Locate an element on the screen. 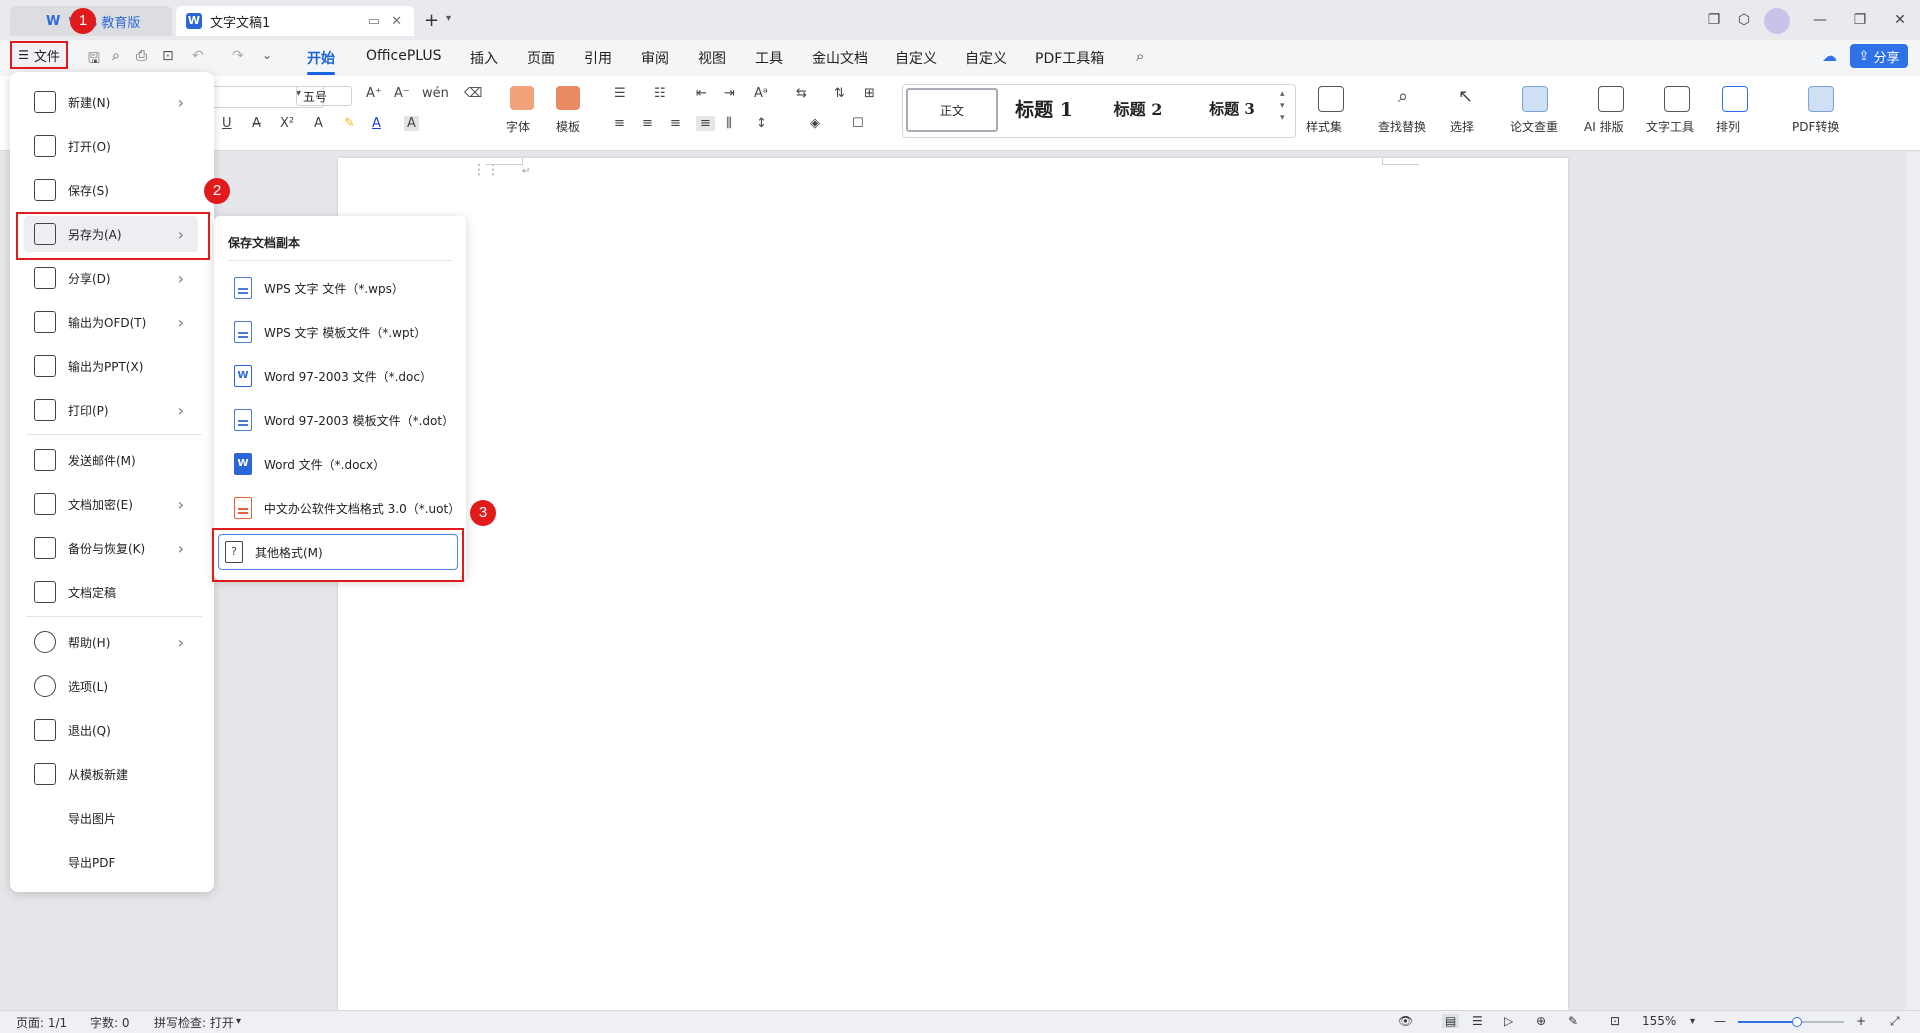 The image size is (1920, 1033). save-as-dot: Word 97-2003 模板文件（*.dot） is located at coordinates (343, 420).